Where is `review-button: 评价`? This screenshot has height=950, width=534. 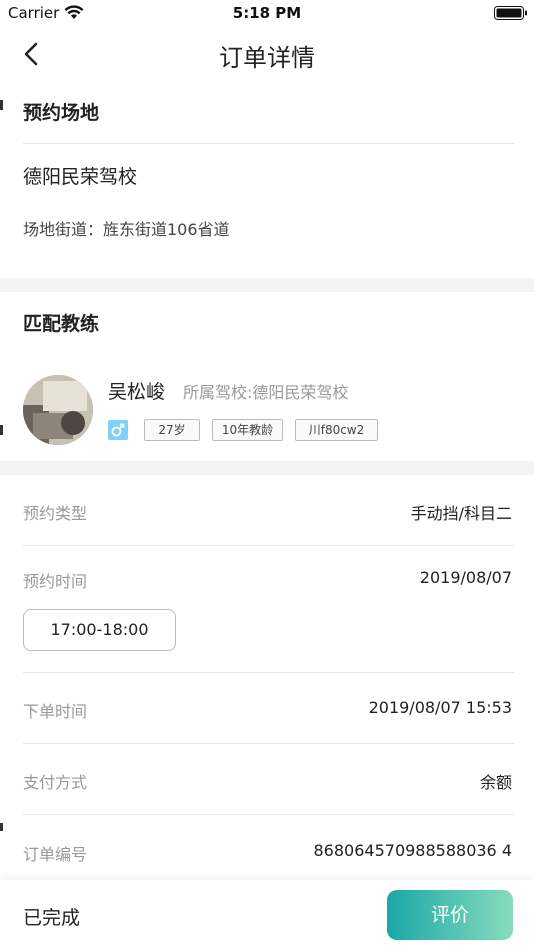 review-button: 评价 is located at coordinates (450, 915).